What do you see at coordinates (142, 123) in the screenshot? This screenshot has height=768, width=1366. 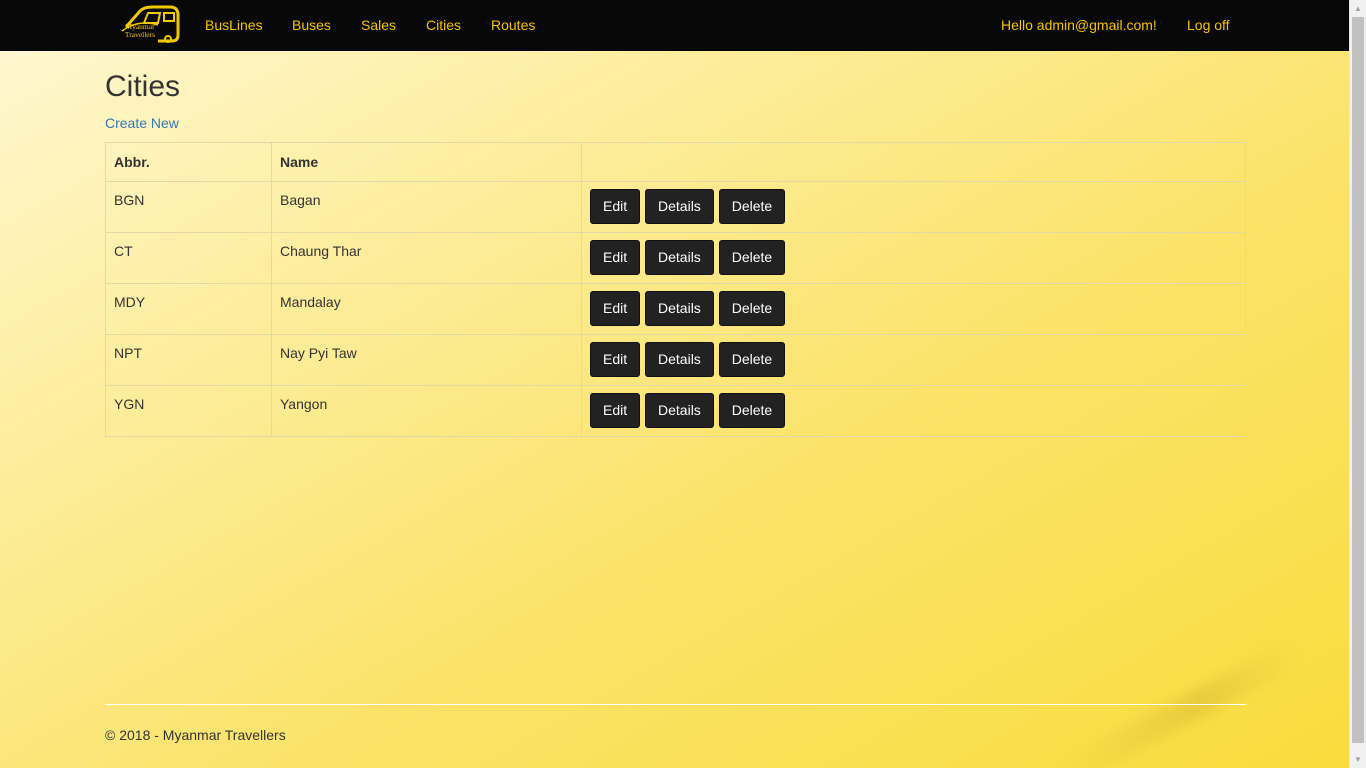 I see `create-new-link: Create New` at bounding box center [142, 123].